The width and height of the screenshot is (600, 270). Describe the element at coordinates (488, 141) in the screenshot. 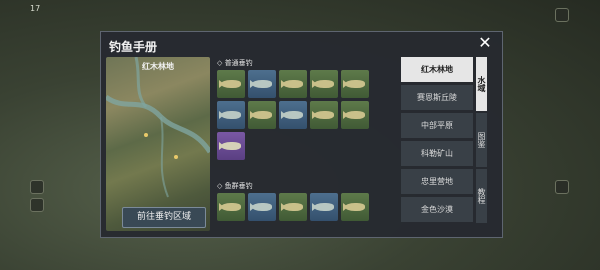

I see `side-tabs: 水域 图鉴 教程` at that location.